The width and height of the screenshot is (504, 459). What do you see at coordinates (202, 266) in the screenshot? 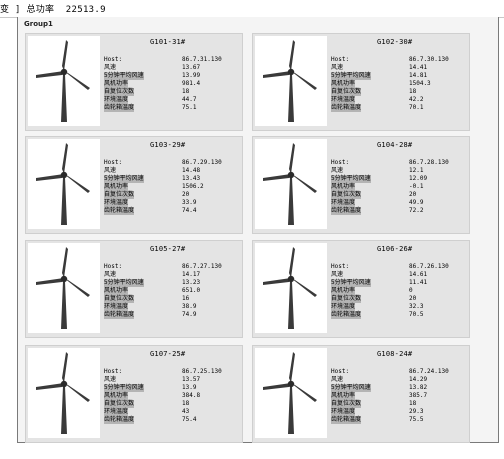
I see `stat-value: 86.7.27.130` at bounding box center [202, 266].